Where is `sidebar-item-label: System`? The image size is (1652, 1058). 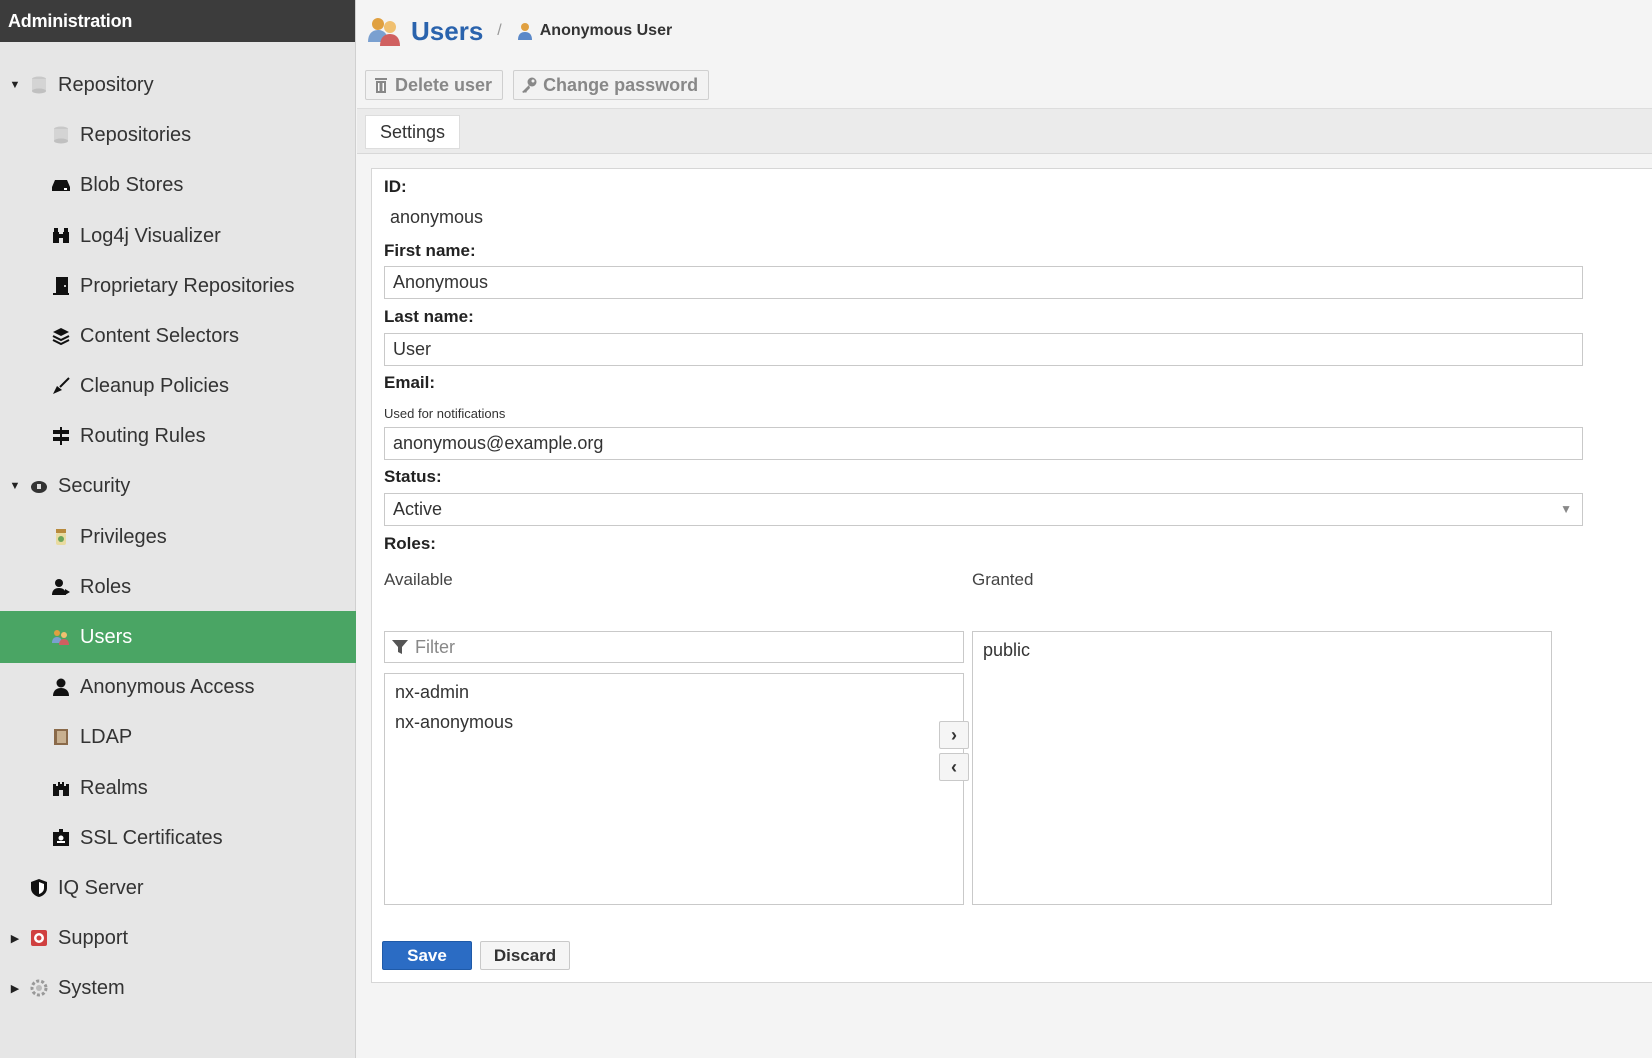
sidebar-item-label: System is located at coordinates (91, 987).